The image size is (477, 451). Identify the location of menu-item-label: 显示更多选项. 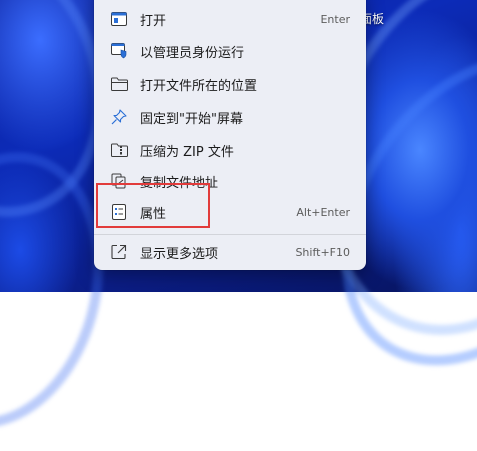
(179, 254).